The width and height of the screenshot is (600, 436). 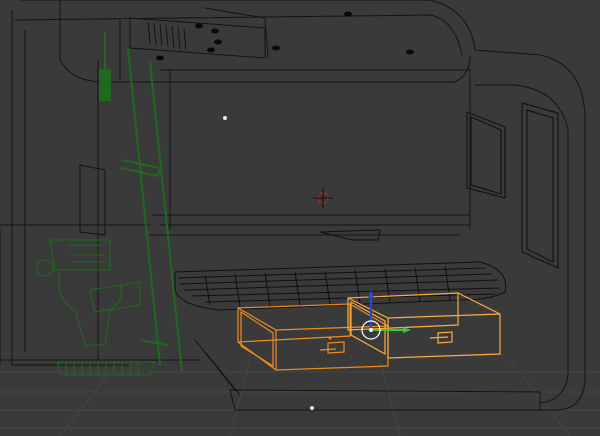 What do you see at coordinates (199, 33) in the screenshot?
I see `ceiling-vent` at bounding box center [199, 33].